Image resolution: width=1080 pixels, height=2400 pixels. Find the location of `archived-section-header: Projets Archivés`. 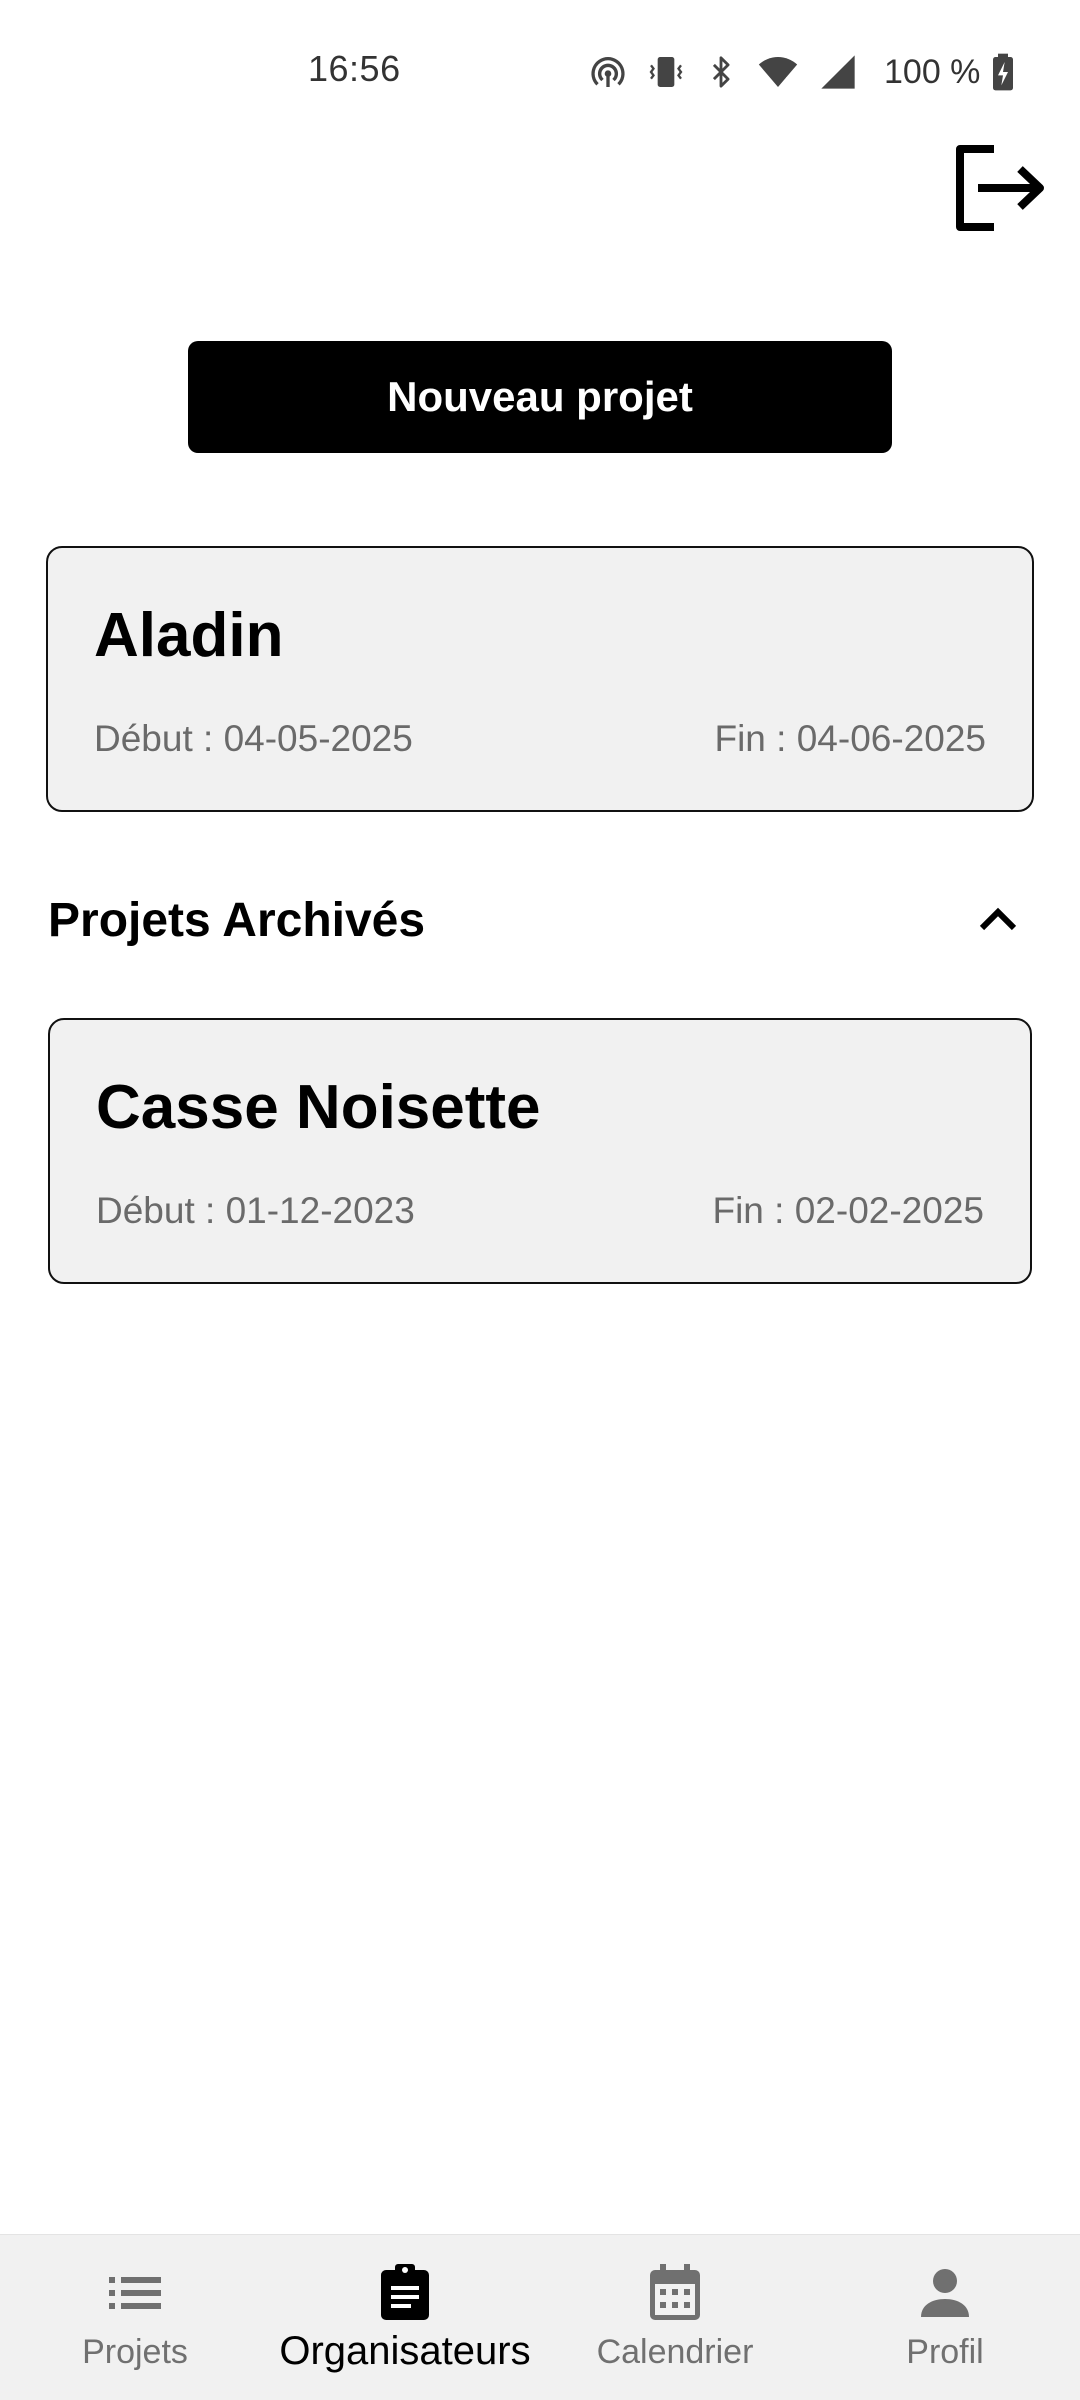

archived-section-header: Projets Archivés is located at coordinates (538, 920).